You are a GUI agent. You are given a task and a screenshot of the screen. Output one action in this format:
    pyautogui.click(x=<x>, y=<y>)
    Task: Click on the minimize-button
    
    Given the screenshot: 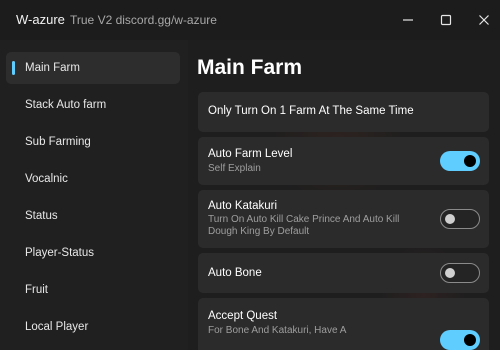 What is the action you would take?
    pyautogui.click(x=408, y=20)
    